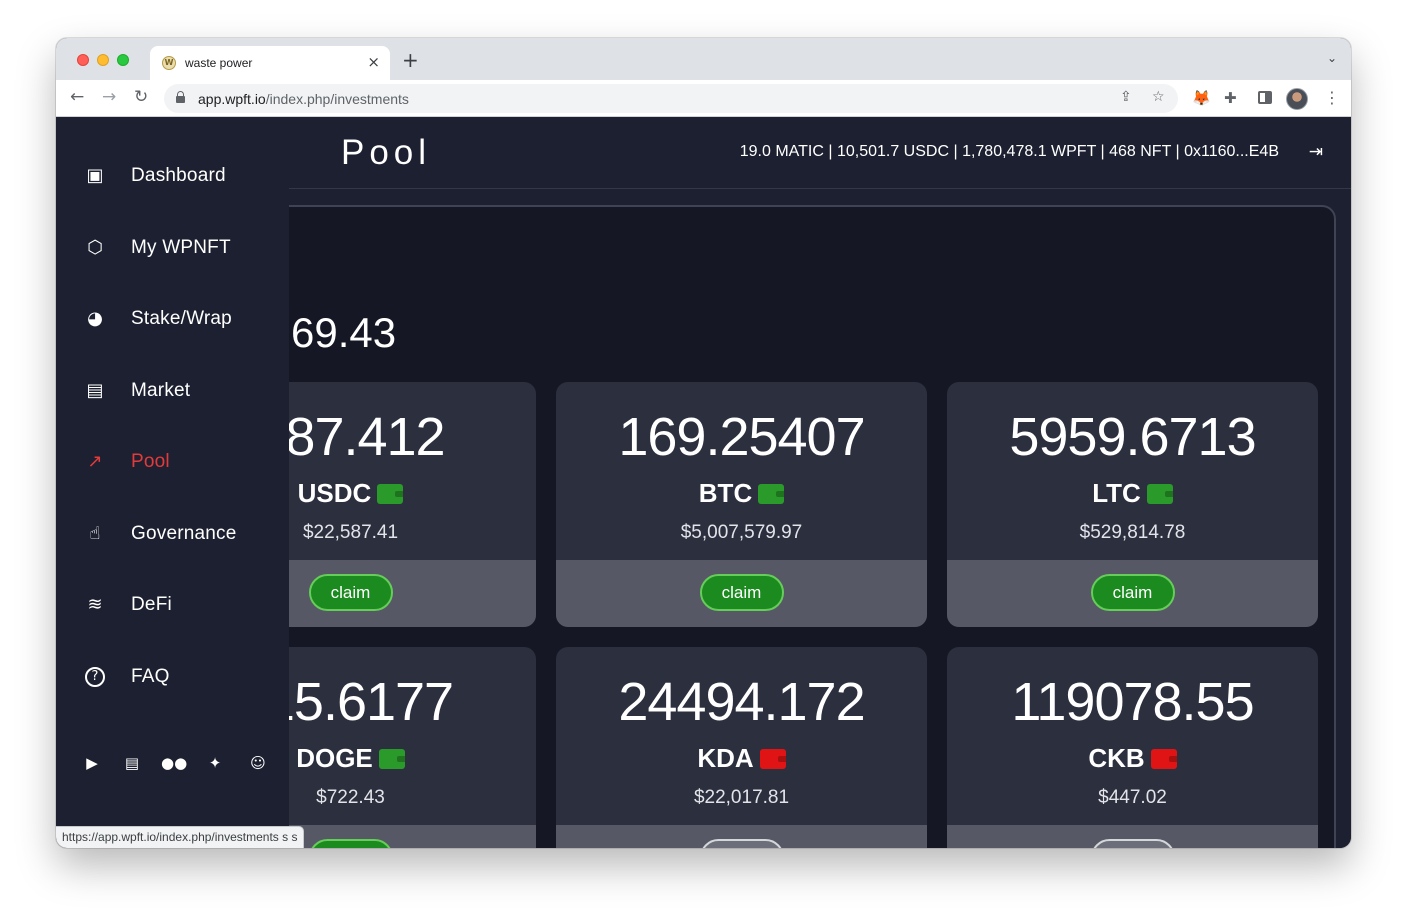  What do you see at coordinates (1116, 493) in the screenshot?
I see `card-symbol: LTC` at bounding box center [1116, 493].